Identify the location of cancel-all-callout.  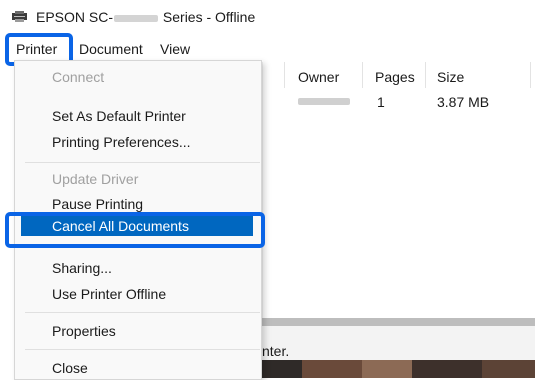
(135, 230).